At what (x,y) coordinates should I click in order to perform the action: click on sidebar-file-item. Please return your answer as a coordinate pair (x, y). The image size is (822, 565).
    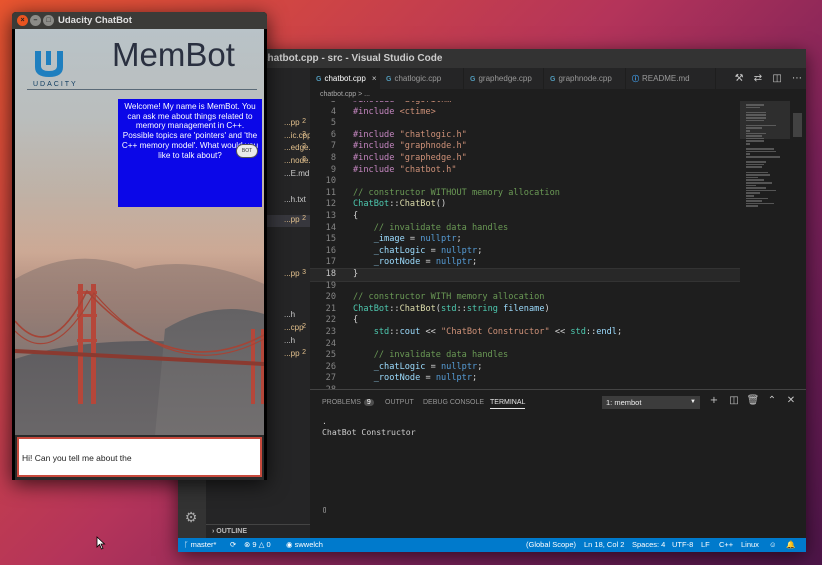
    Looking at the image, I should click on (297, 188).